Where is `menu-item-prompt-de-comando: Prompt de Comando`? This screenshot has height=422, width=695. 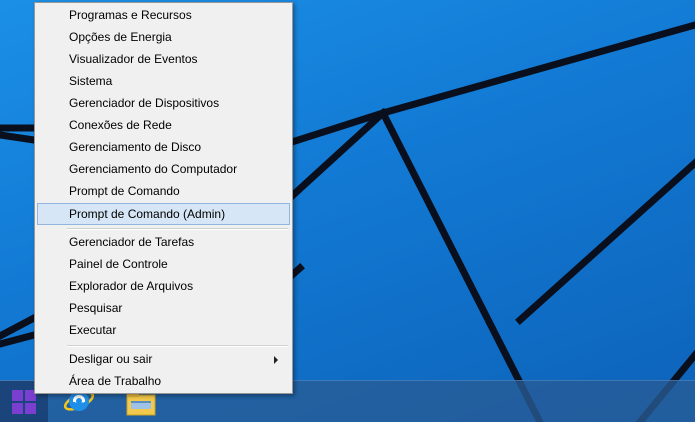 menu-item-prompt-de-comando: Prompt de Comando is located at coordinates (163, 192).